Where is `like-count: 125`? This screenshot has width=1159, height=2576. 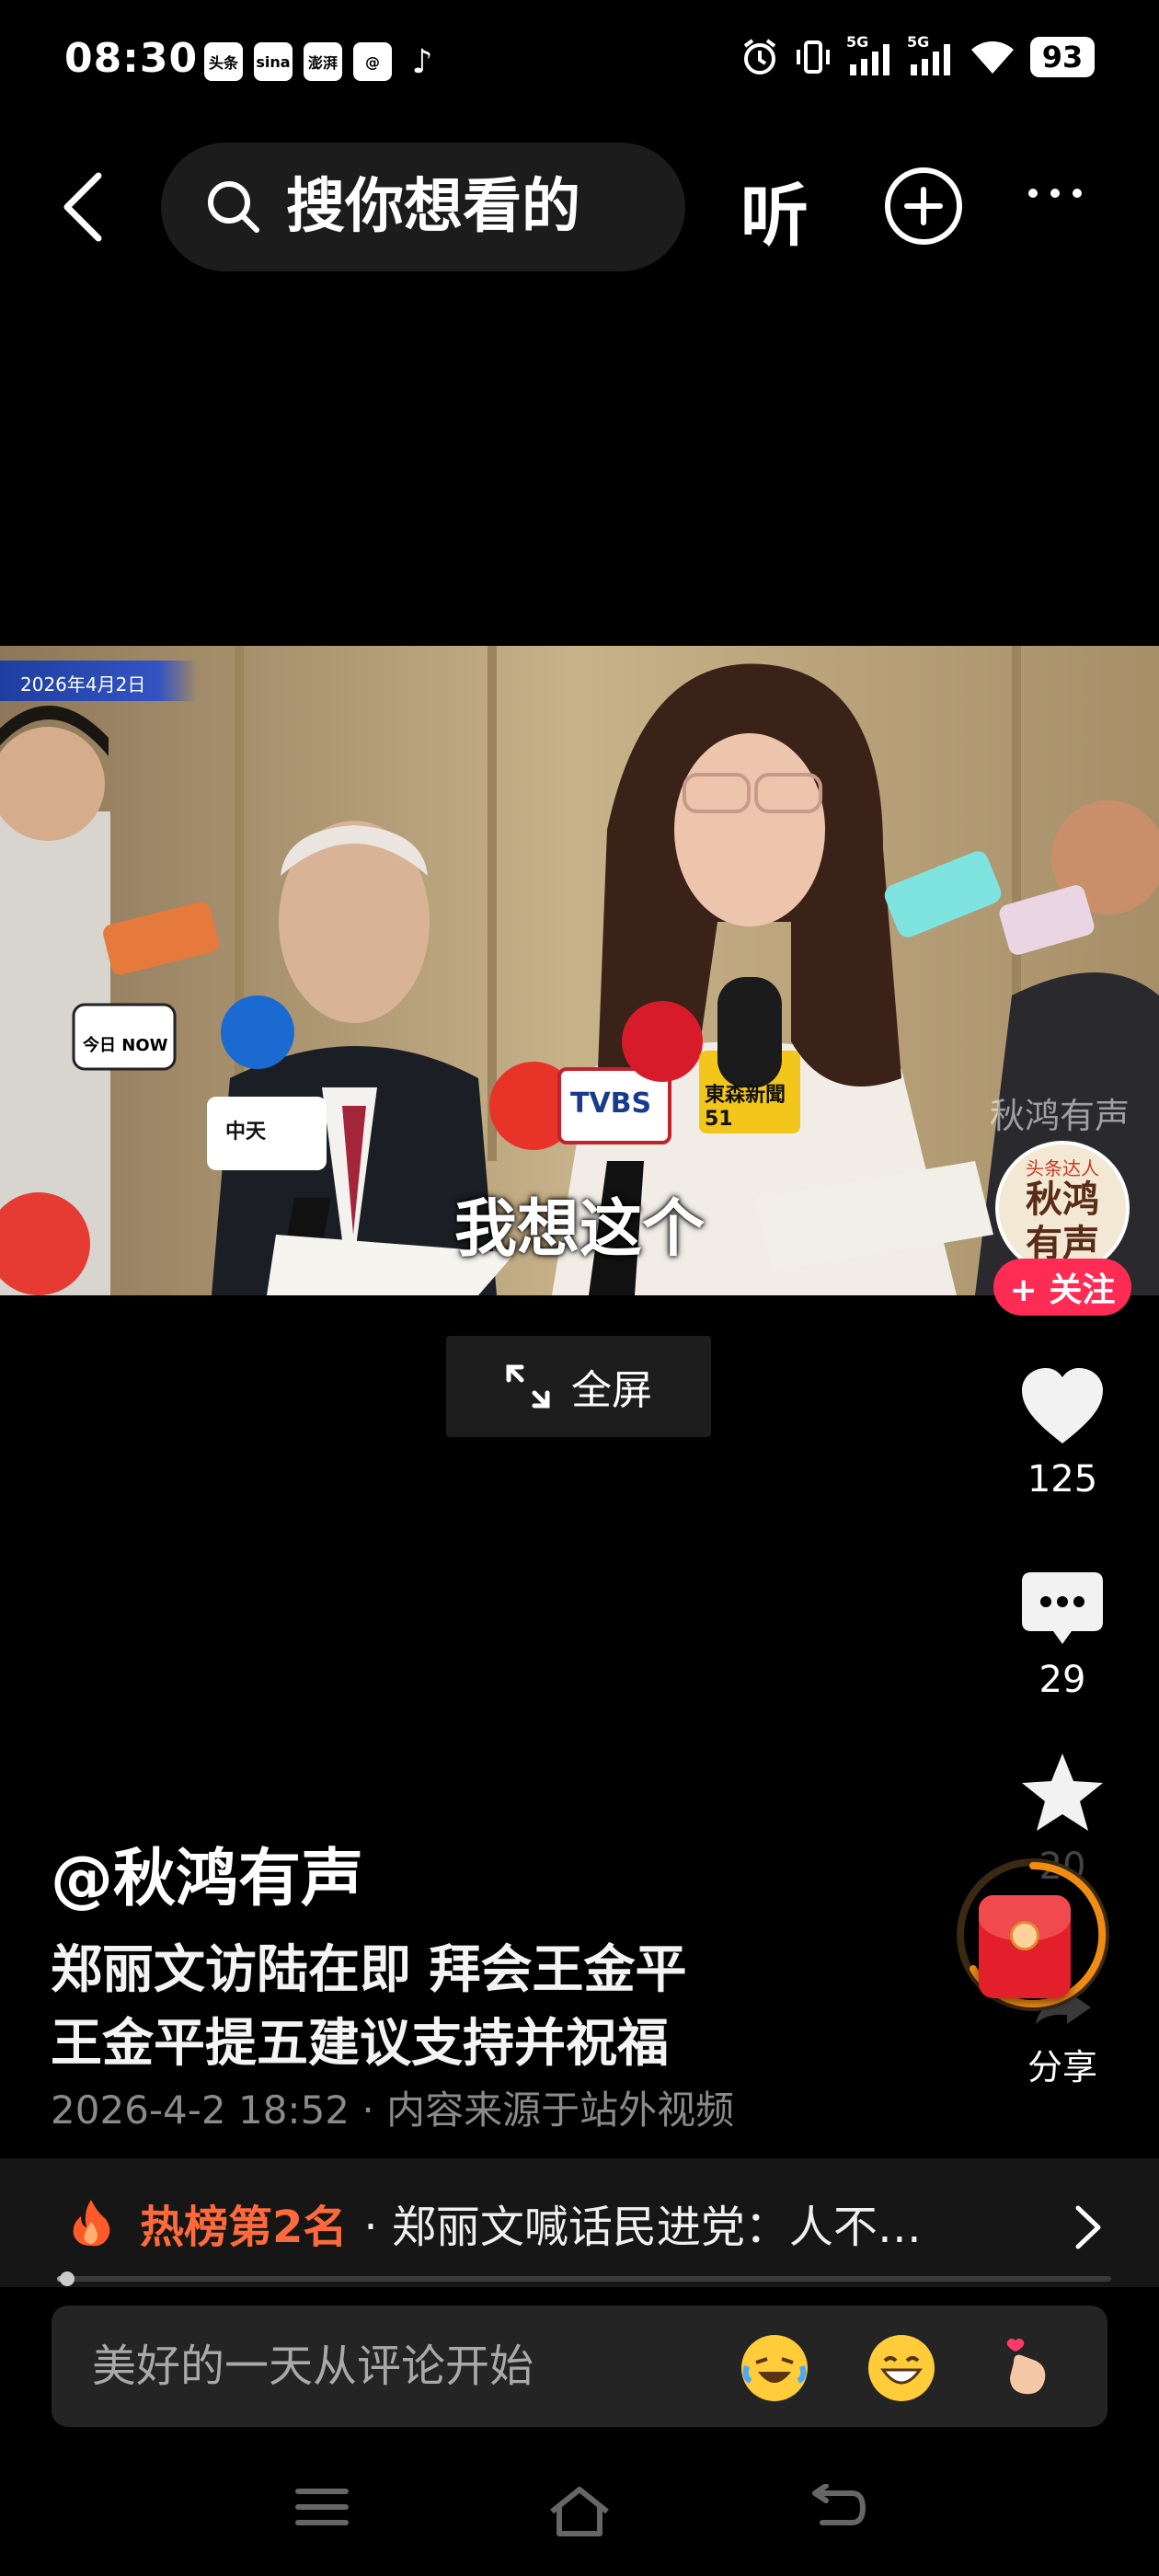 like-count: 125 is located at coordinates (1062, 1479).